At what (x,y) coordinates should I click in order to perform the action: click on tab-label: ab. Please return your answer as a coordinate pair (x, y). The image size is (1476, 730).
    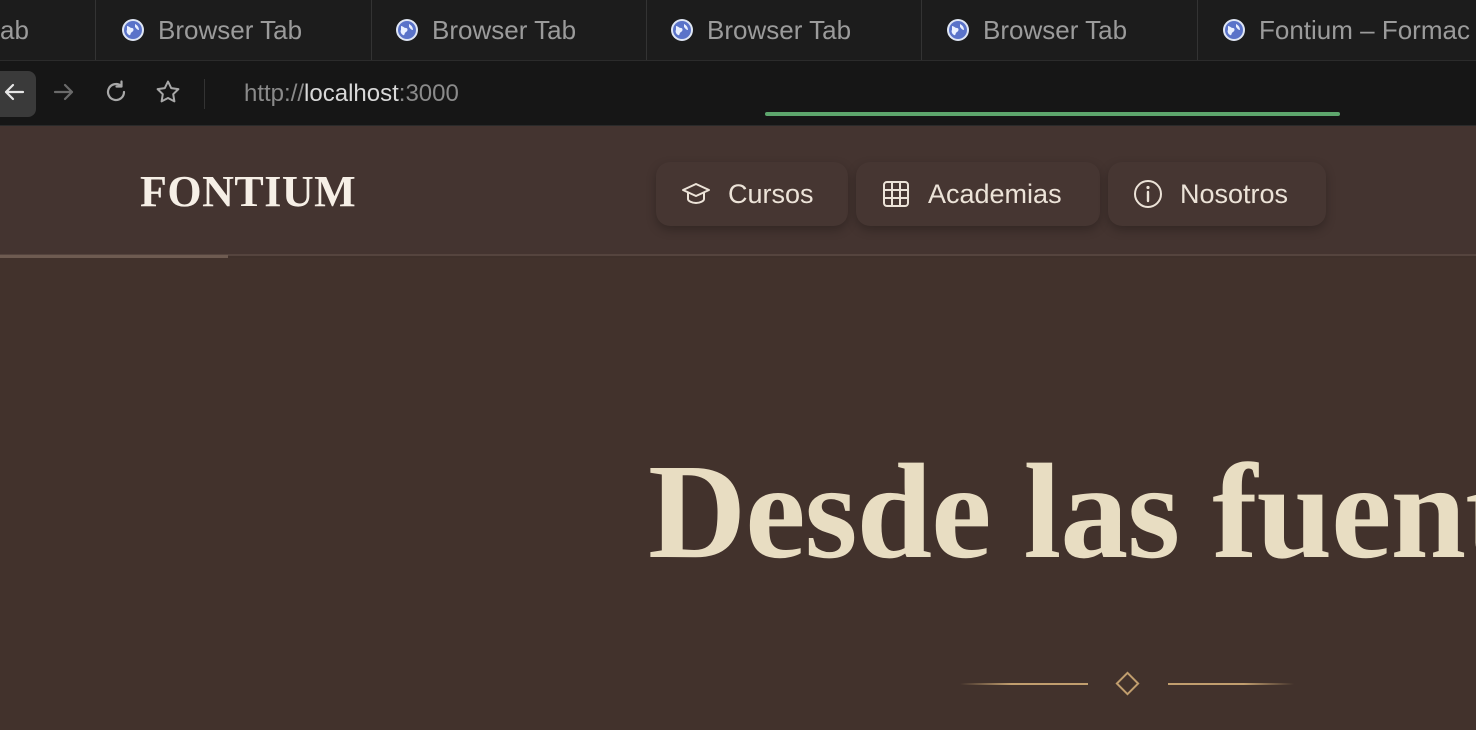
    Looking at the image, I should click on (14, 29).